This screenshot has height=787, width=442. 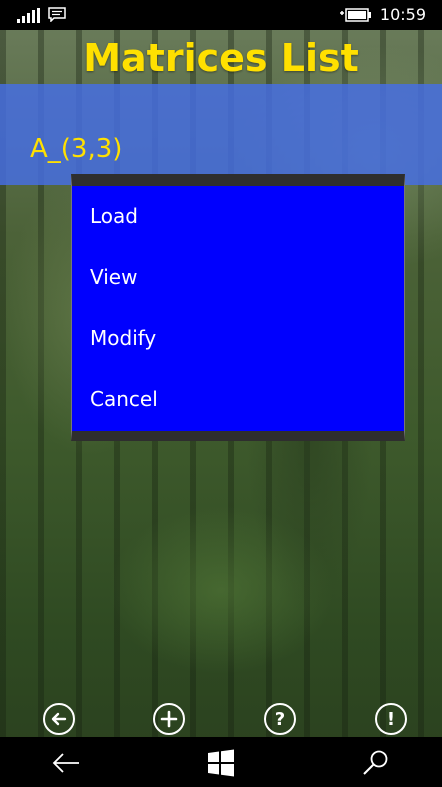 What do you see at coordinates (221, 58) in the screenshot?
I see `page-title: Matrices List` at bounding box center [221, 58].